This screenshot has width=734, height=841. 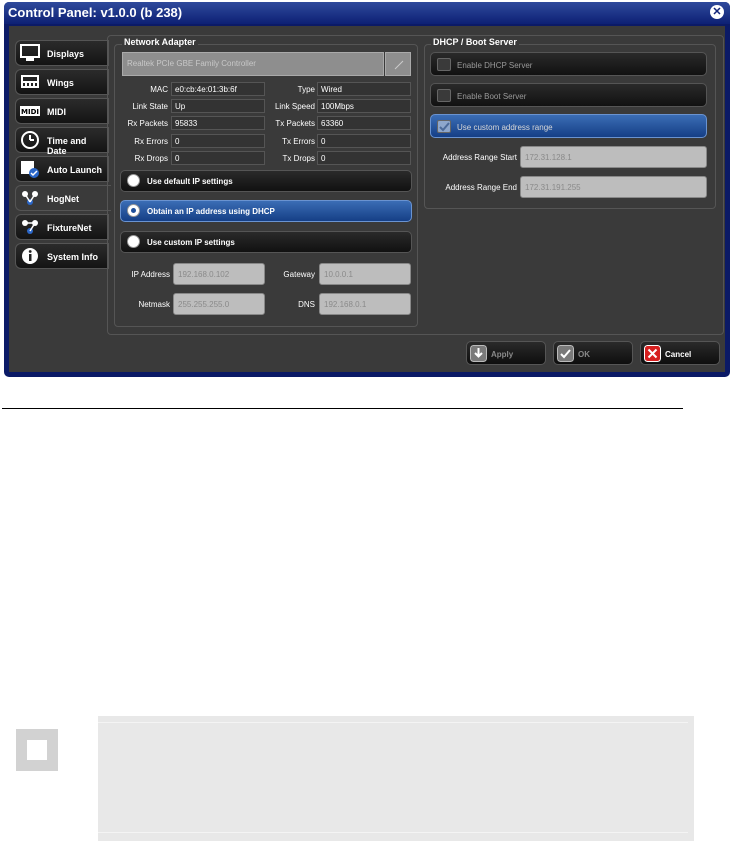 I want to click on radio-button-selected, so click(x=133, y=210).